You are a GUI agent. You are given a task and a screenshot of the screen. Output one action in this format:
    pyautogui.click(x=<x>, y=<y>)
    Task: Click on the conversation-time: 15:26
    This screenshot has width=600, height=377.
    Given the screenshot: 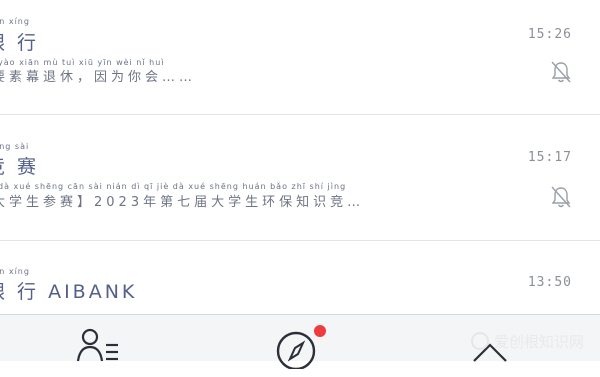 What is the action you would take?
    pyautogui.click(x=549, y=34)
    